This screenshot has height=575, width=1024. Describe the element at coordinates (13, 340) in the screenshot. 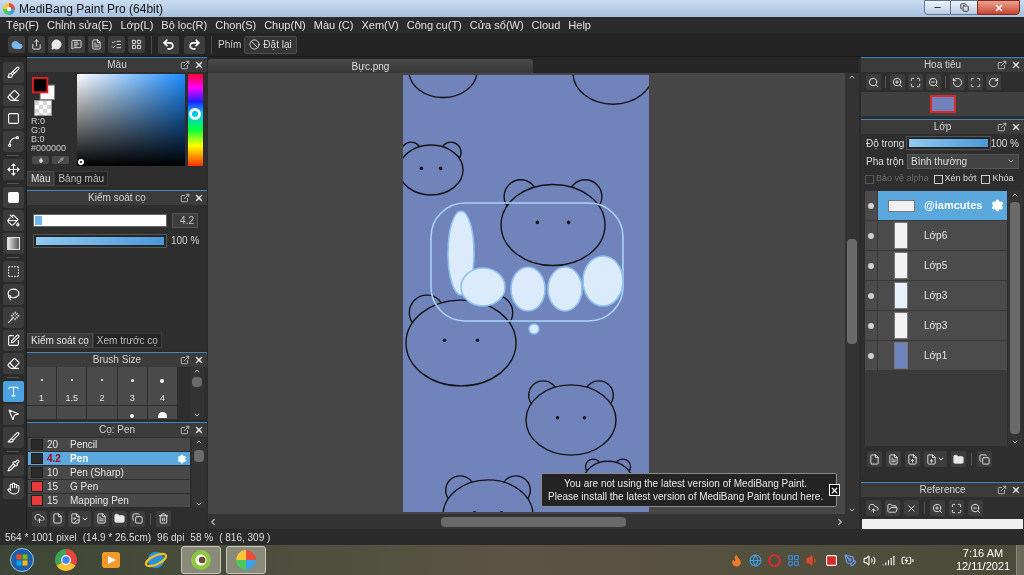

I see `pen-square-tool` at that location.